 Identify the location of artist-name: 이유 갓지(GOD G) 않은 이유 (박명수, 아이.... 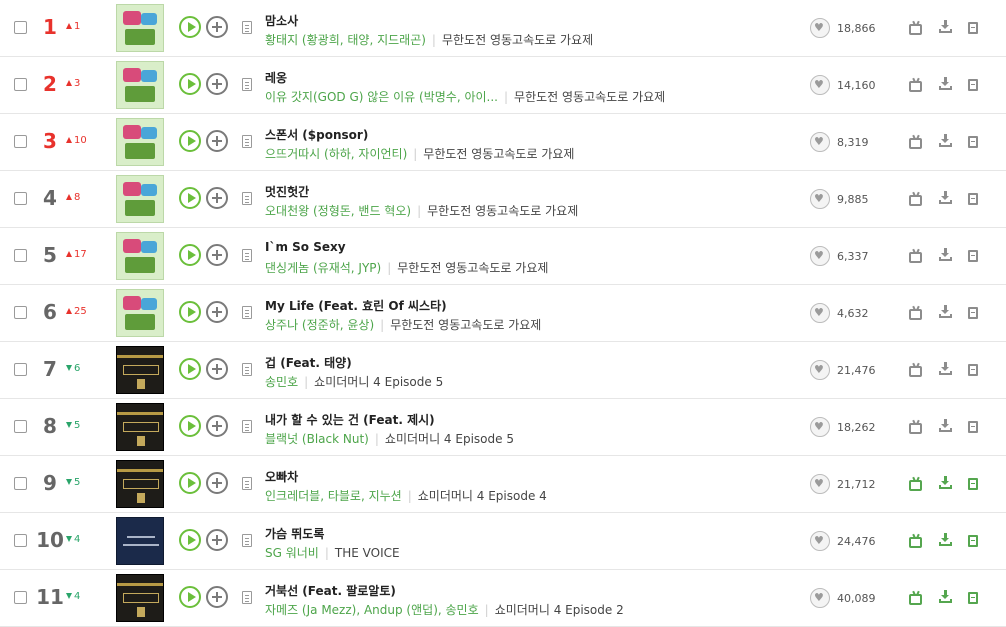
(381, 97).